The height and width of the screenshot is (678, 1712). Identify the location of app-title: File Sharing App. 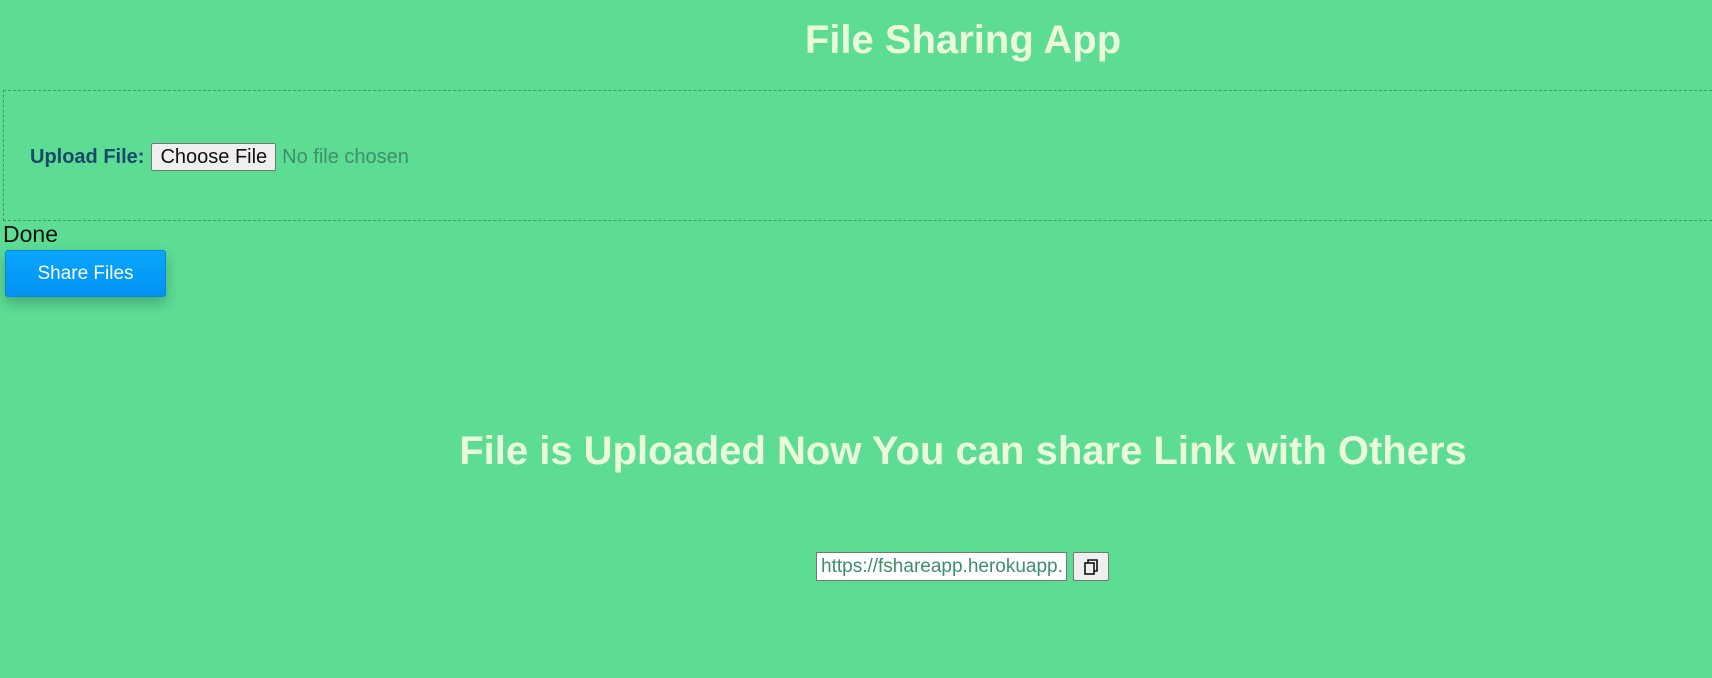
(963, 40).